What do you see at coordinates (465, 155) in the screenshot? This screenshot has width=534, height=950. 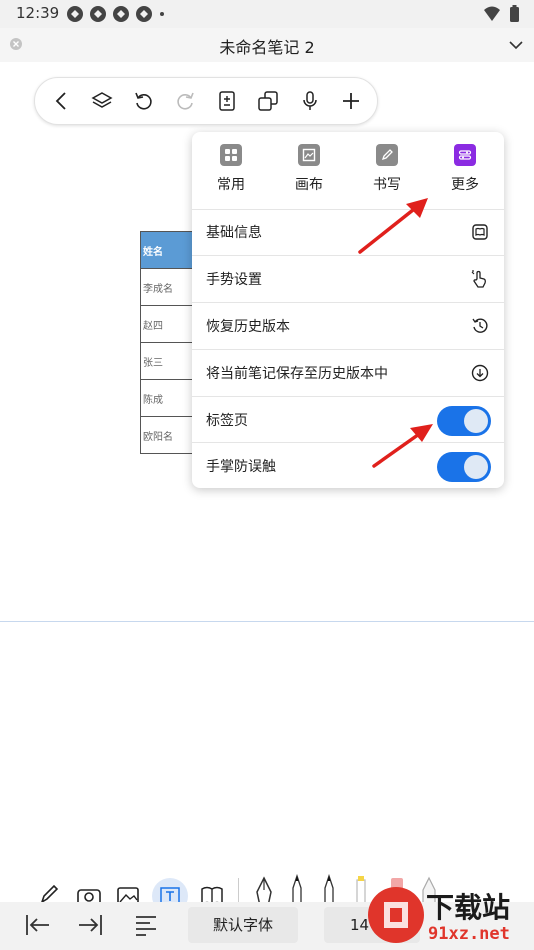 I see `more-settings-icon` at bounding box center [465, 155].